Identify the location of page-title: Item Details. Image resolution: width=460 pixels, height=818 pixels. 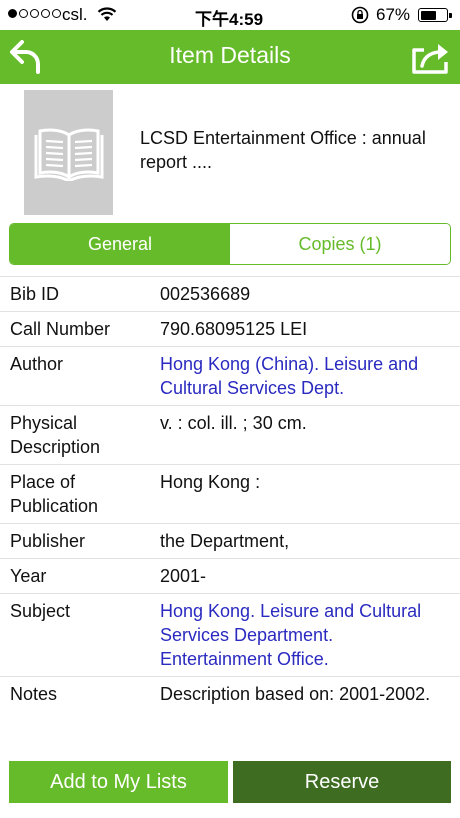
(230, 55).